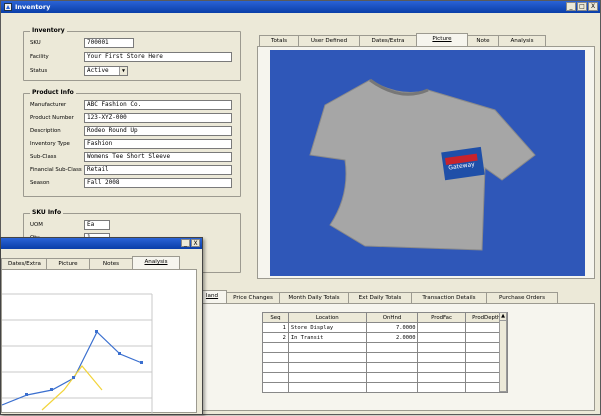 This screenshot has height=416, width=601. What do you see at coordinates (123, 71) in the screenshot?
I see `chevron-down-icon: ▼` at bounding box center [123, 71].